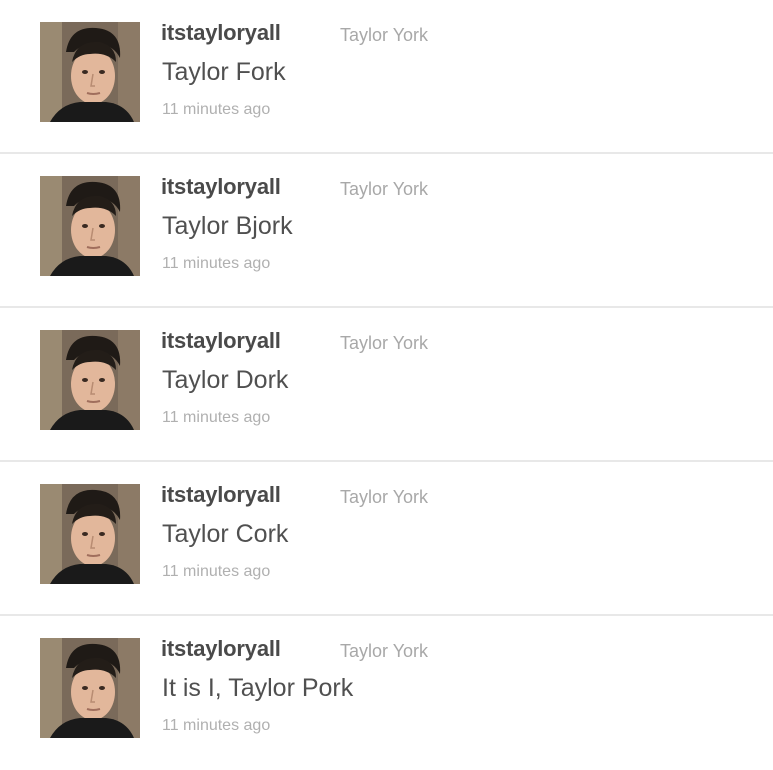 Image resolution: width=773 pixels, height=770 pixels. I want to click on tweet-text: It is I, Taylor Pork, so click(258, 688).